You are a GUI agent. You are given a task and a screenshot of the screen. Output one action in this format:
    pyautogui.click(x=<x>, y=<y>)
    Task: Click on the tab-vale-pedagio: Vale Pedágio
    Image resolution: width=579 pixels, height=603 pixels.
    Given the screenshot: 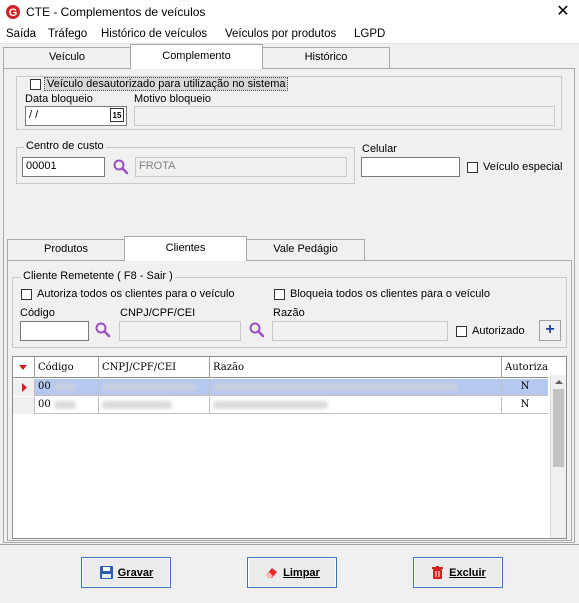 What is the action you would take?
    pyautogui.click(x=305, y=249)
    